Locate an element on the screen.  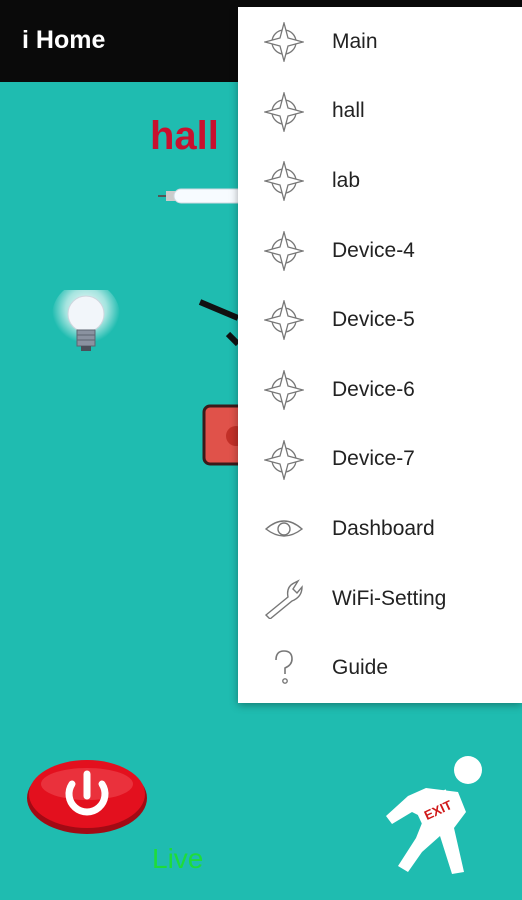
menu-label: Device-5 is located at coordinates (373, 320).